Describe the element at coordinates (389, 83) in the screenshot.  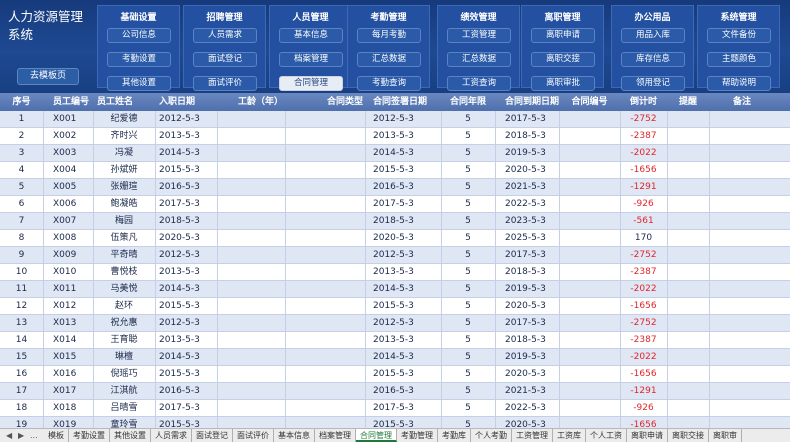
I see `module-button: 考勤查询` at that location.